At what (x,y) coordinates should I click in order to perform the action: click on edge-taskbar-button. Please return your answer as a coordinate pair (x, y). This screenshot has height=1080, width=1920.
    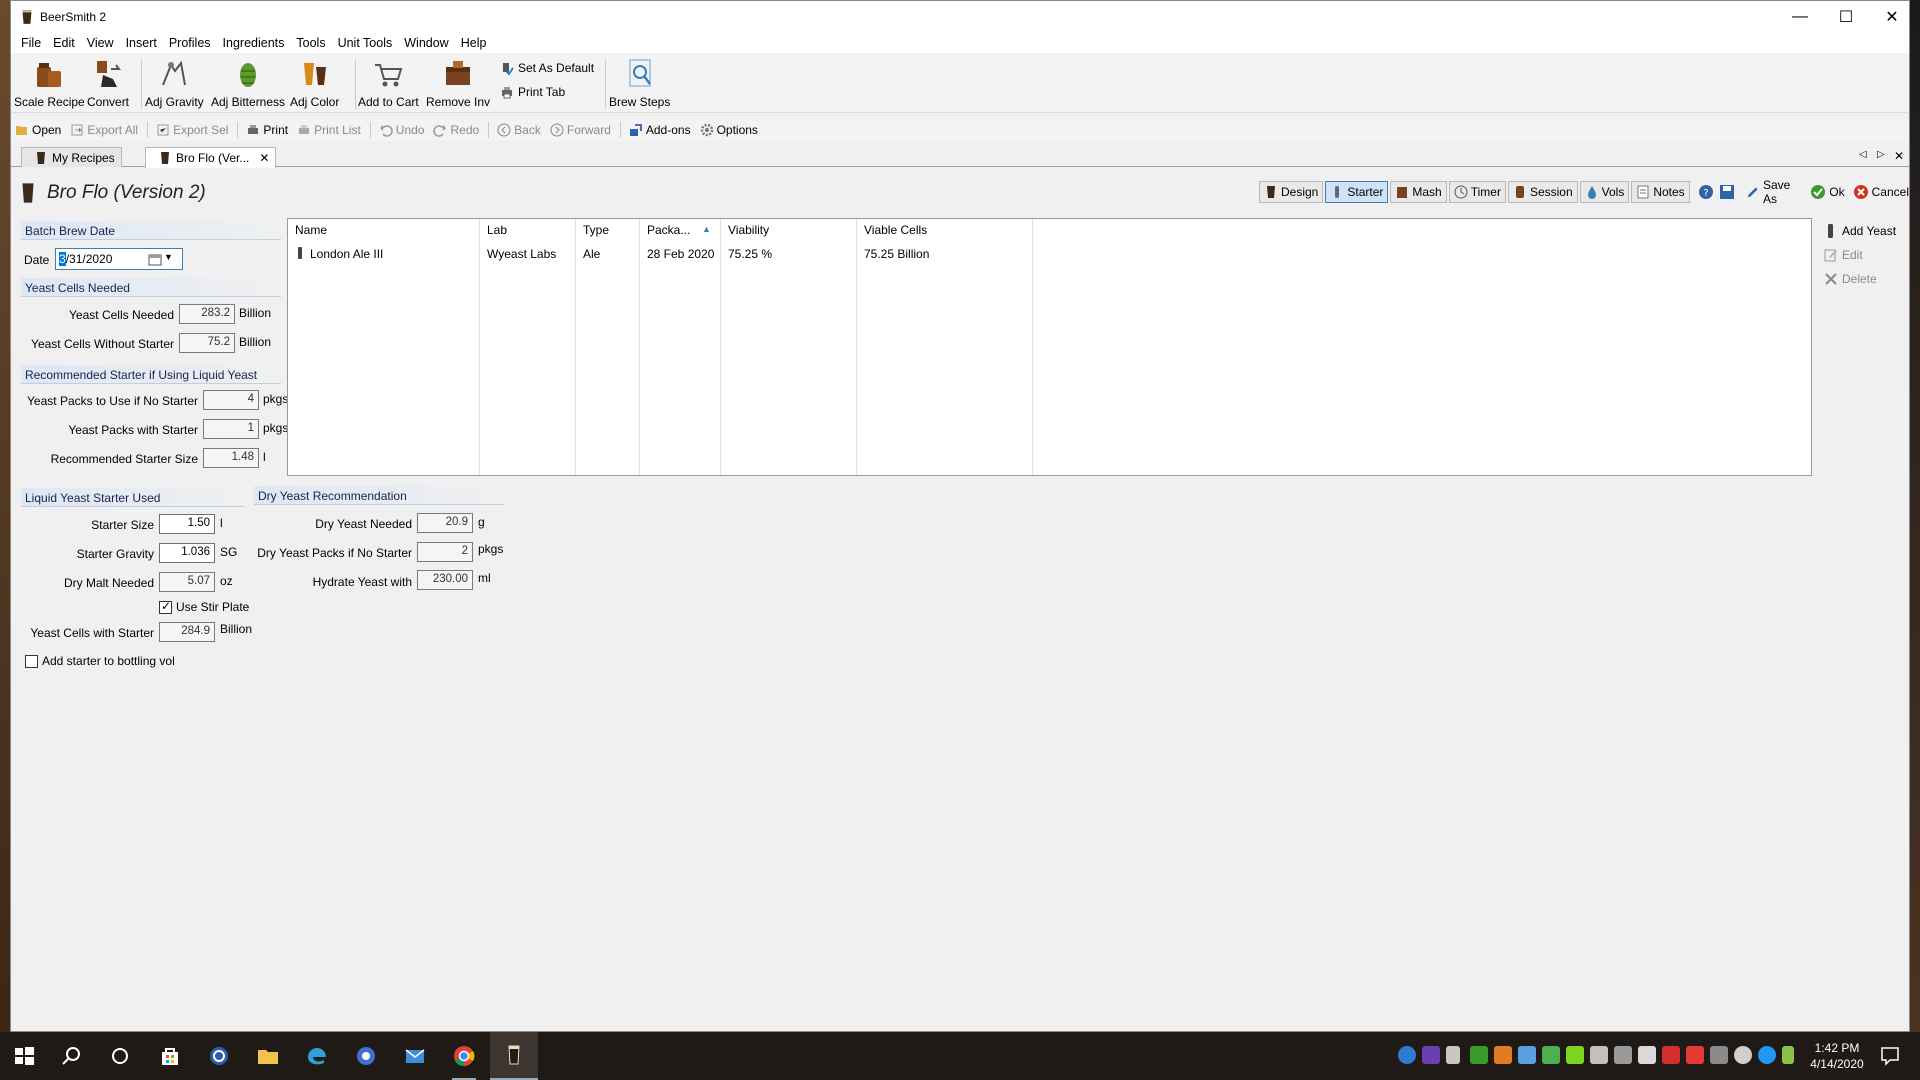
    Looking at the image, I should click on (317, 1056).